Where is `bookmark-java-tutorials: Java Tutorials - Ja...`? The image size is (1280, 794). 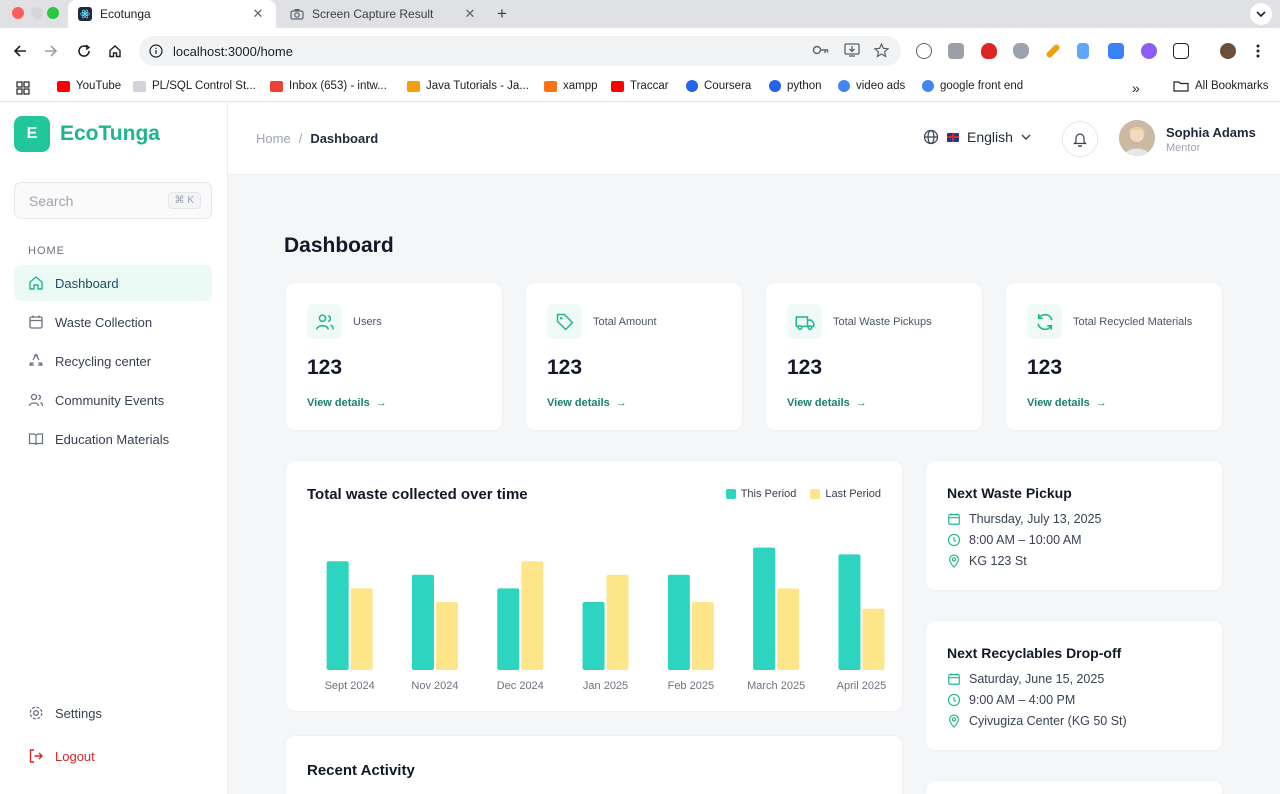
bookmark-java-tutorials: Java Tutorials - Ja... is located at coordinates (468, 86).